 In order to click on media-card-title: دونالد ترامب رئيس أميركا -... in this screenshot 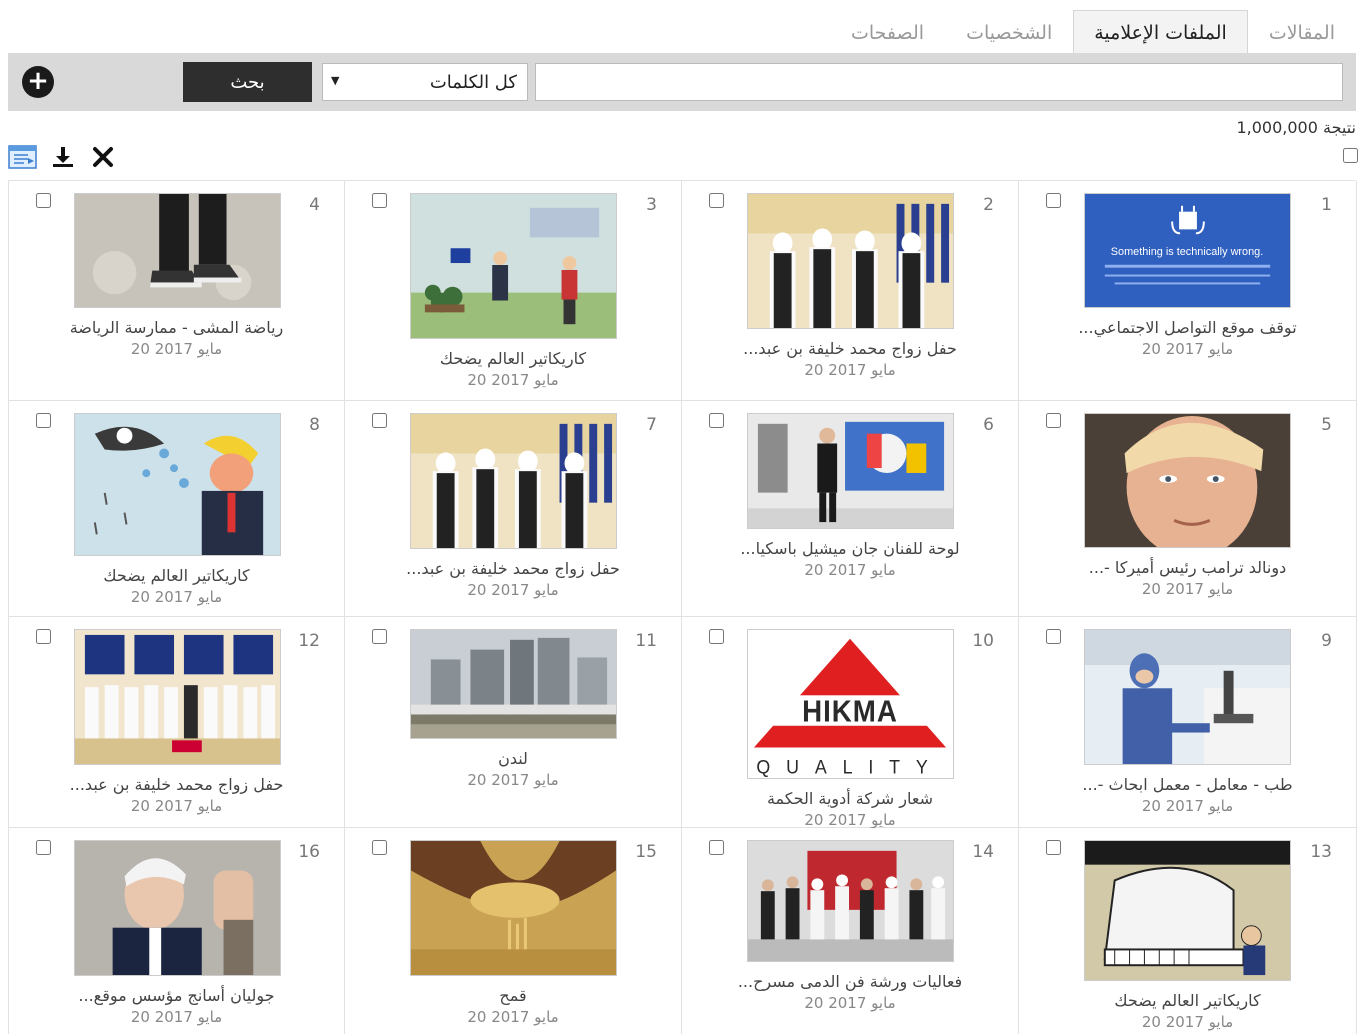, I will do `click(1187, 567)`.